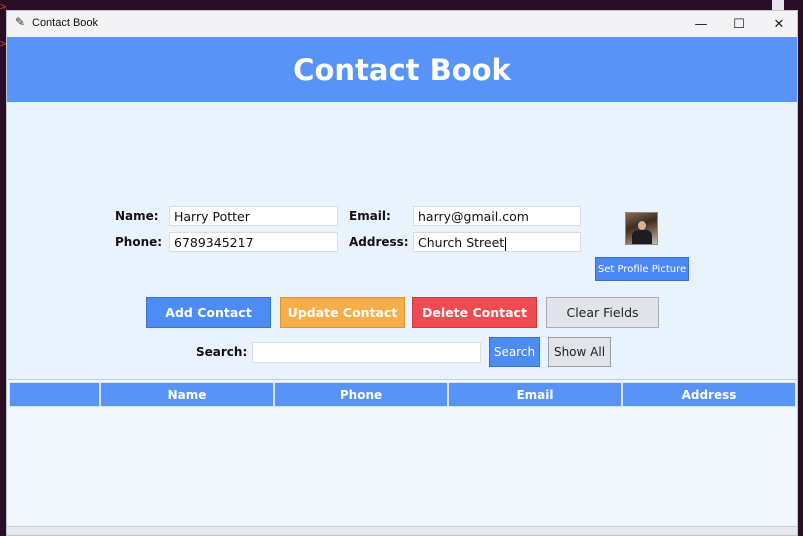  Describe the element at coordinates (642, 237) in the screenshot. I see `avatar-body` at that location.